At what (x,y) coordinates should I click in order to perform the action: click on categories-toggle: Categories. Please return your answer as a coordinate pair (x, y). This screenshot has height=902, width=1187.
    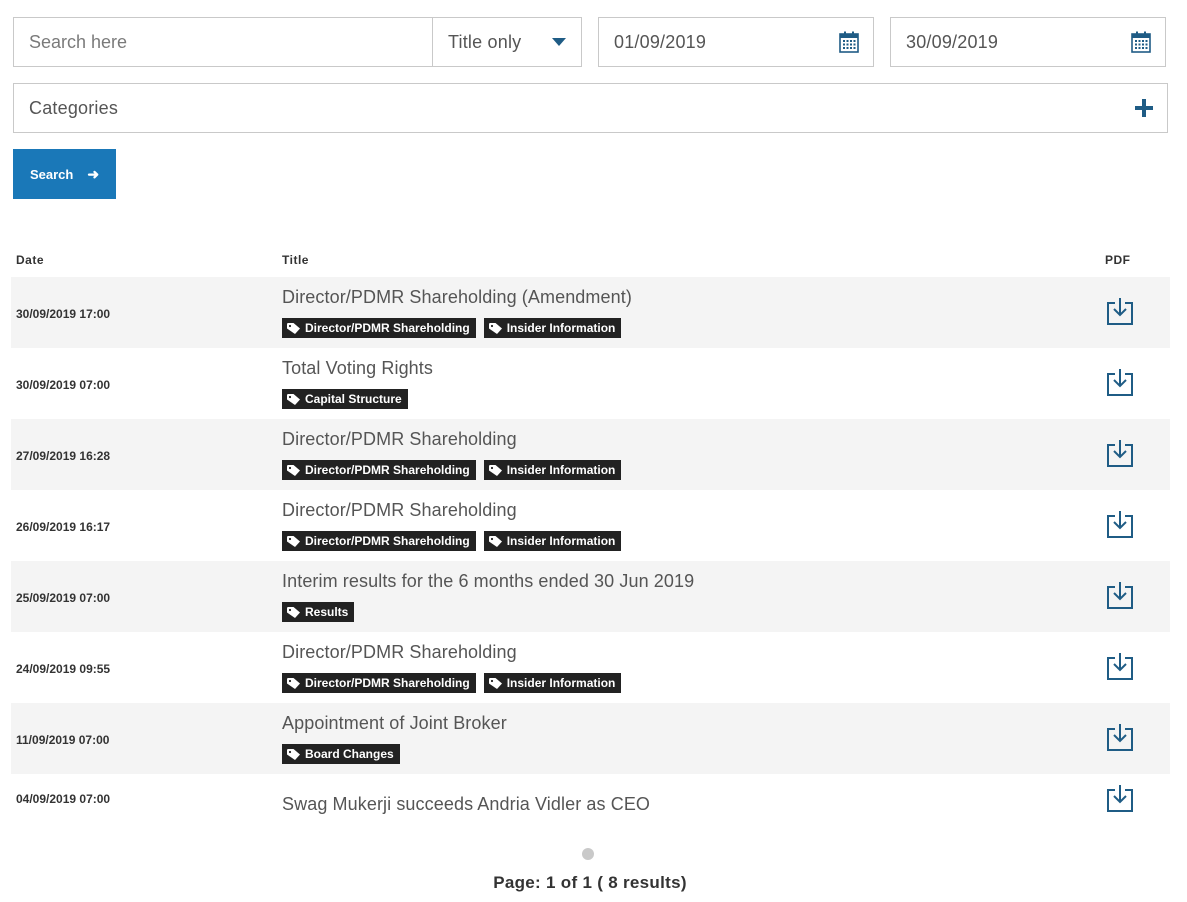
    Looking at the image, I should click on (590, 108).